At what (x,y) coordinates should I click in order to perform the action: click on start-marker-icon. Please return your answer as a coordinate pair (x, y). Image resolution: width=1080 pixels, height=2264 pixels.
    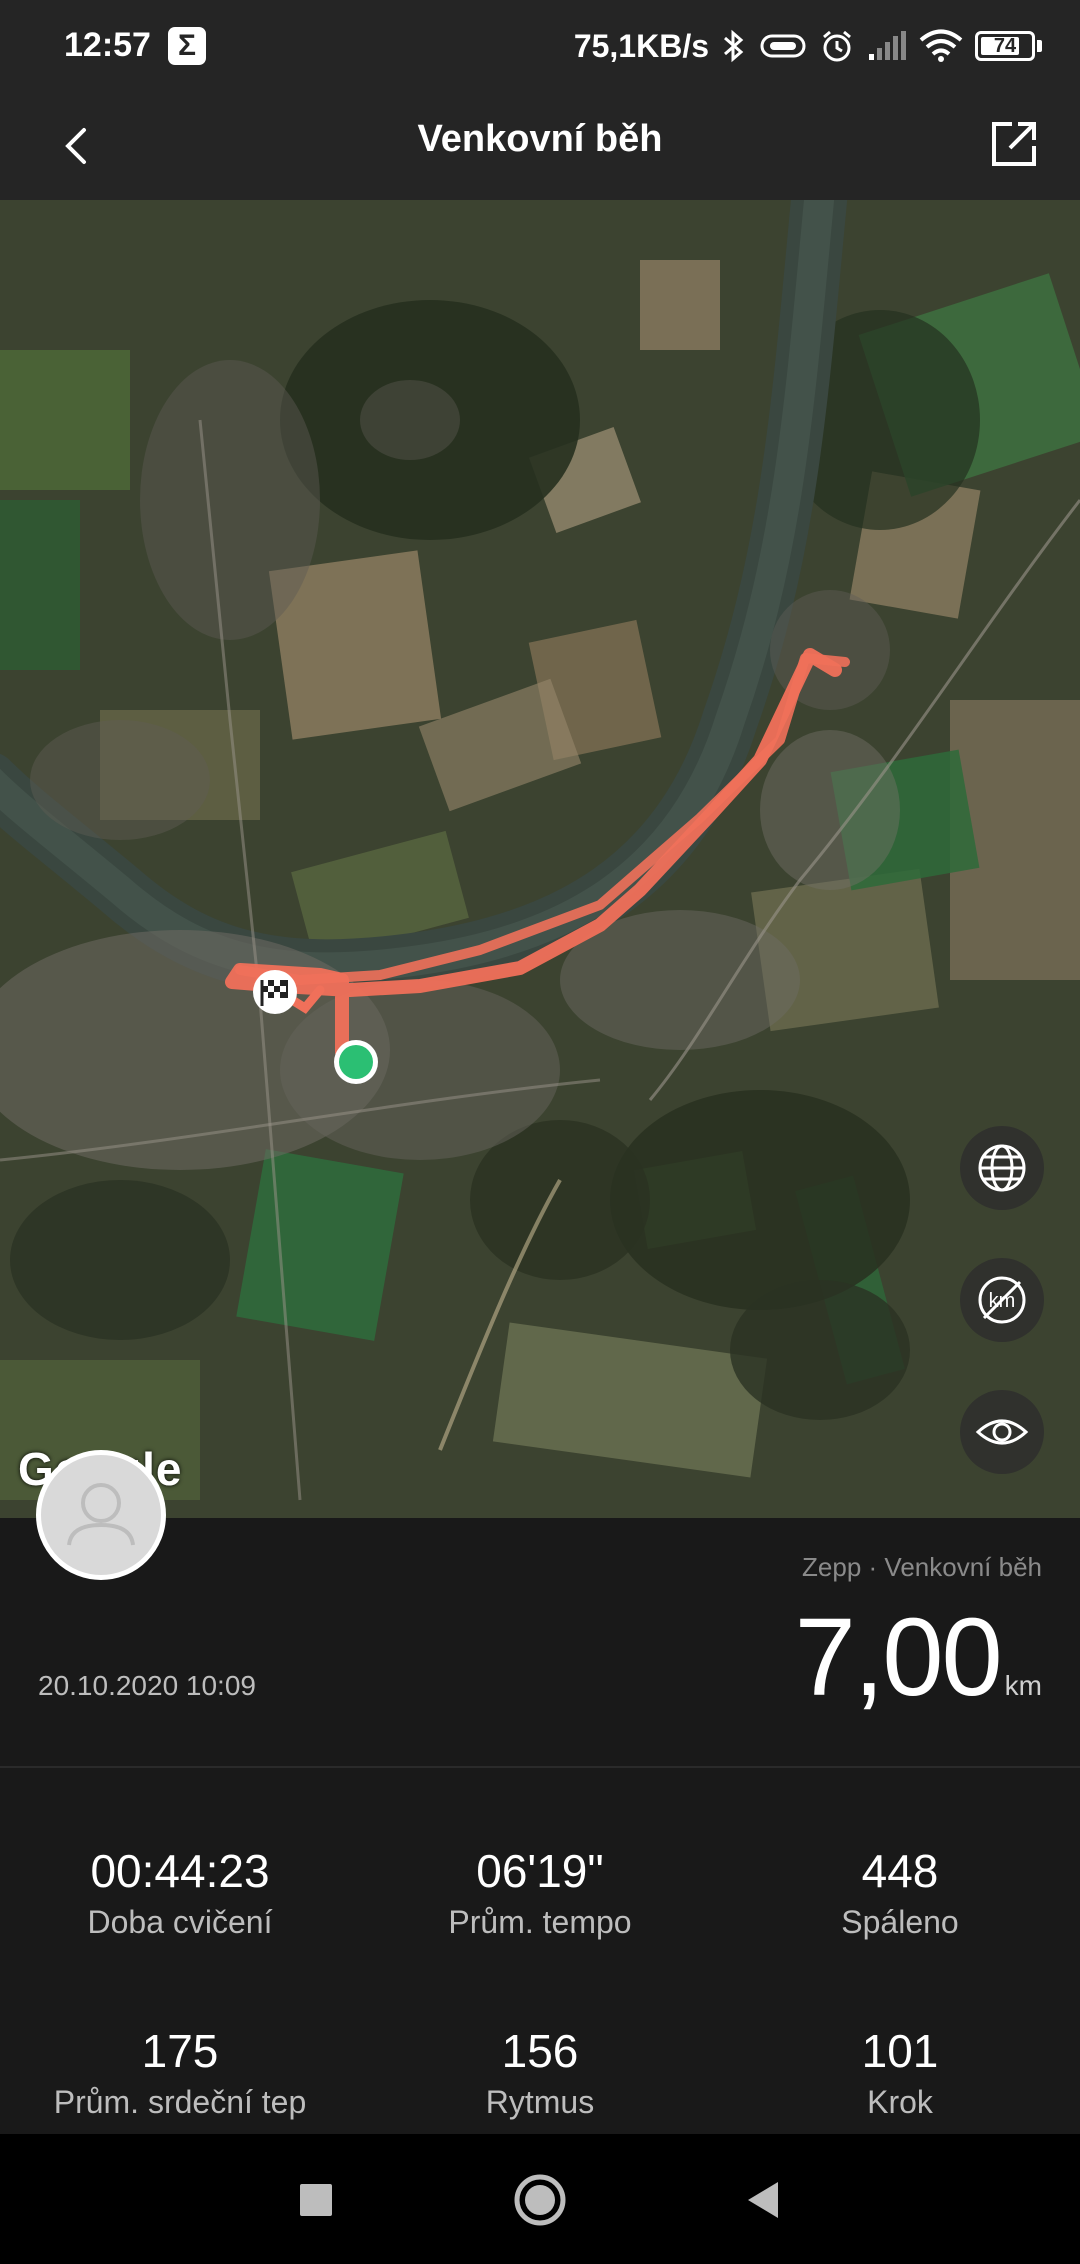
    Looking at the image, I should click on (356, 1062).